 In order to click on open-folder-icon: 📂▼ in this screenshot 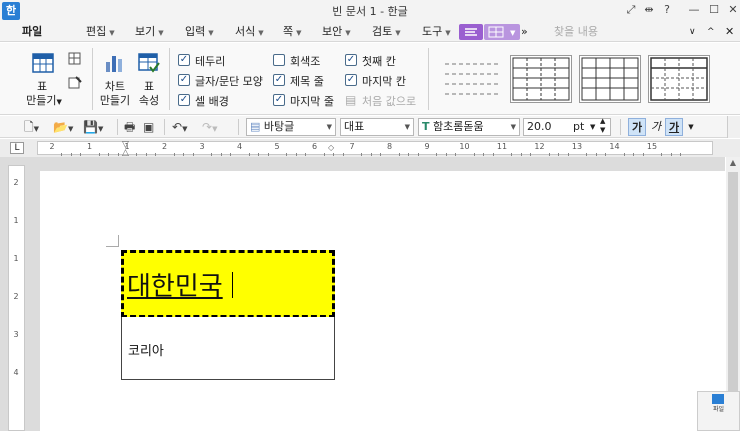, I will do `click(63, 127)`.